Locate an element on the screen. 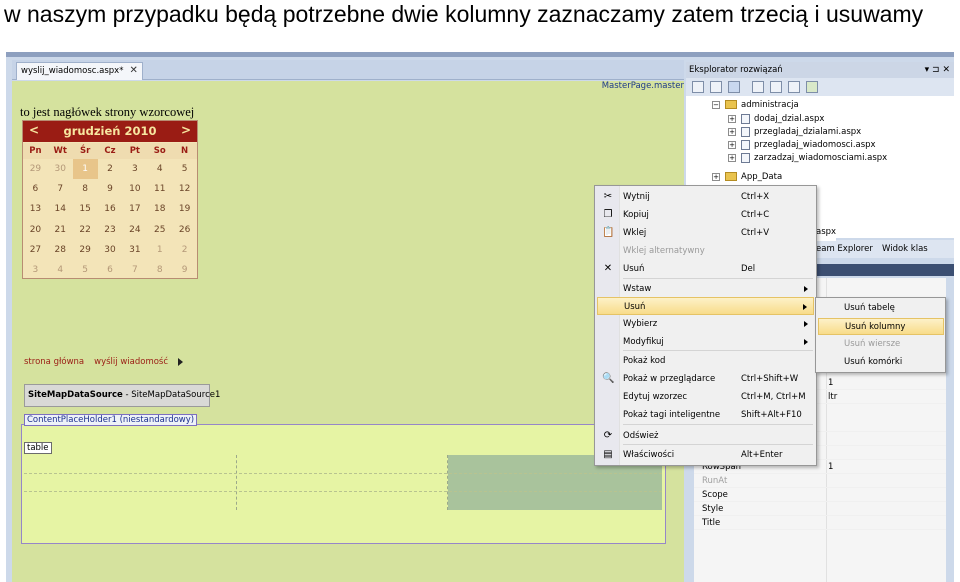 The width and height of the screenshot is (960, 582). context-menu-item: Usuń is located at coordinates (705, 306).